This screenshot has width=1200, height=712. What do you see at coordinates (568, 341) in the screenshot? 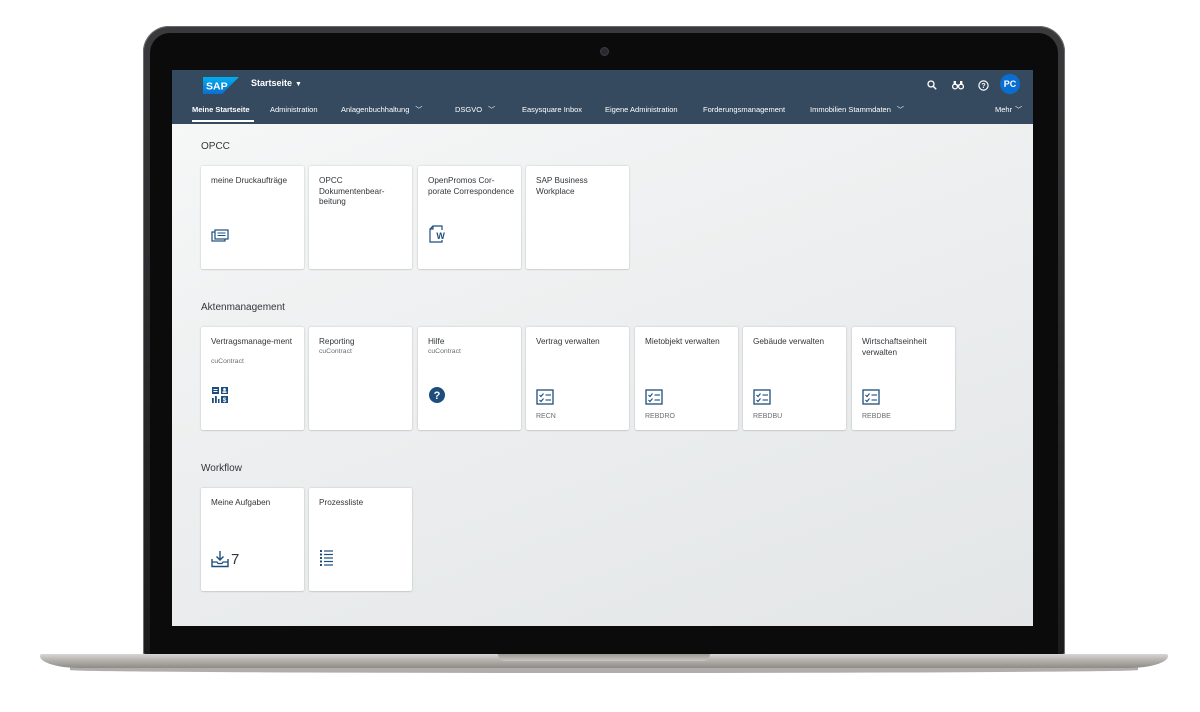
I see `tile-title: Vertrag verwalten` at bounding box center [568, 341].